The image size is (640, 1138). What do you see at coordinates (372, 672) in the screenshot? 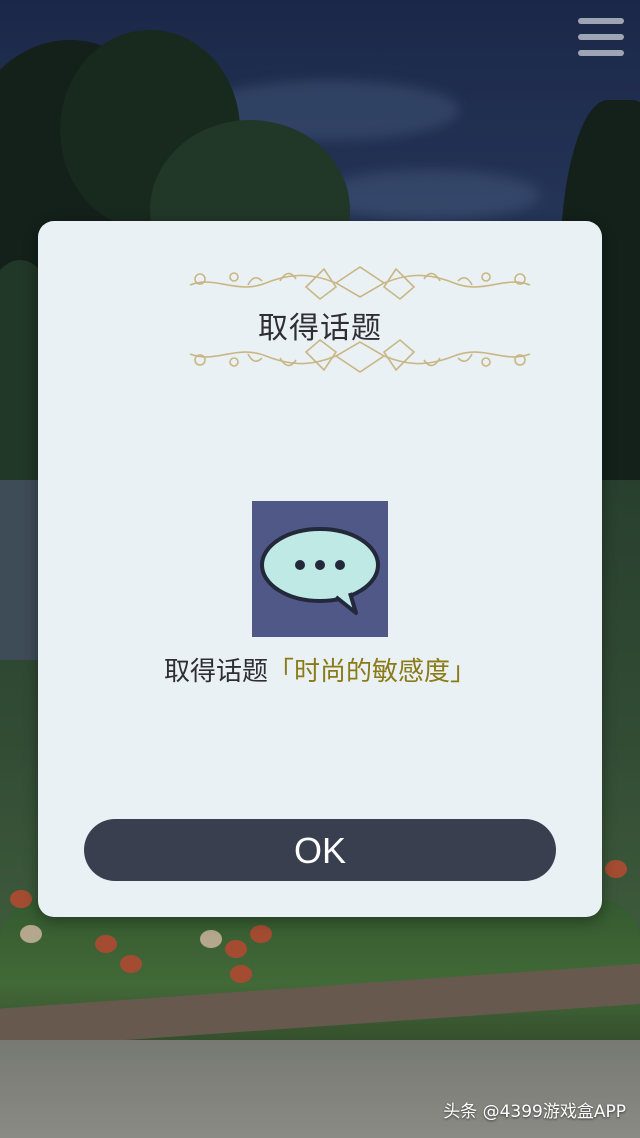
I see `topic-name: 「时尚的敏感度」` at bounding box center [372, 672].